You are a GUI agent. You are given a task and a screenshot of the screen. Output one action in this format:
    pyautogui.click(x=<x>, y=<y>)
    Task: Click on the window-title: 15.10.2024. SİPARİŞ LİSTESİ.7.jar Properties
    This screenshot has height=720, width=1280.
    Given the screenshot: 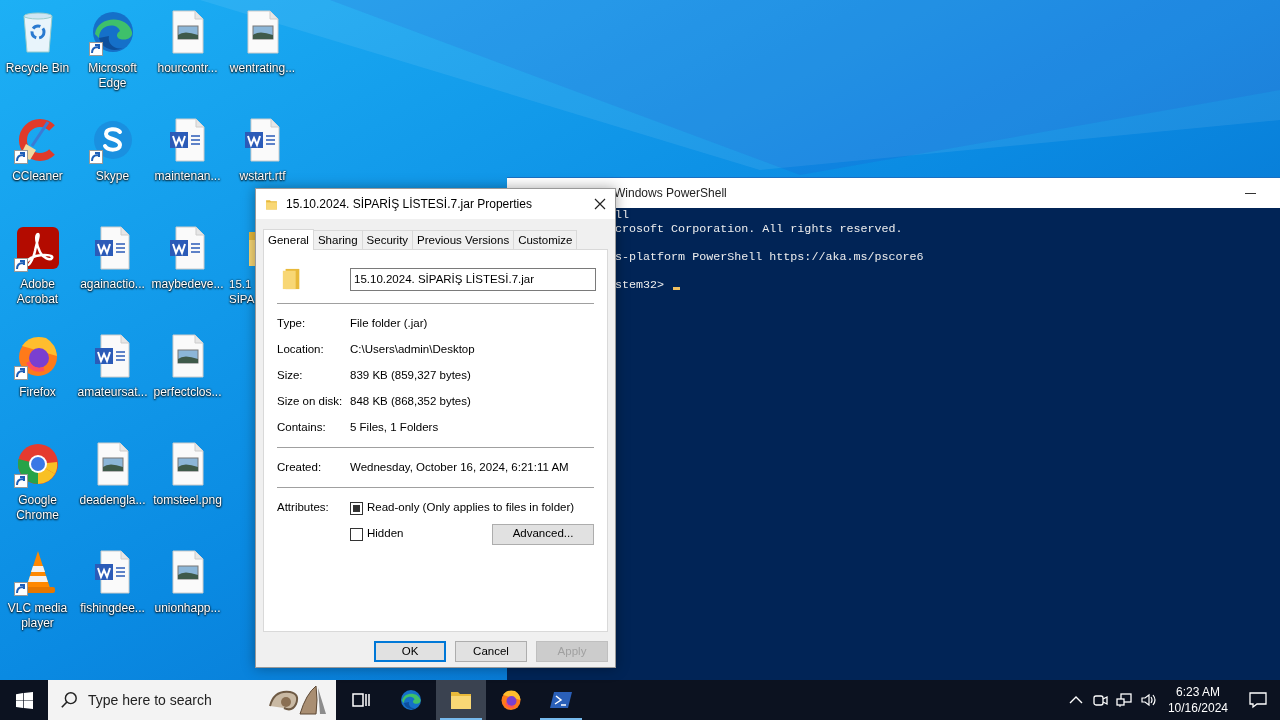 What is the action you would take?
    pyautogui.click(x=409, y=204)
    